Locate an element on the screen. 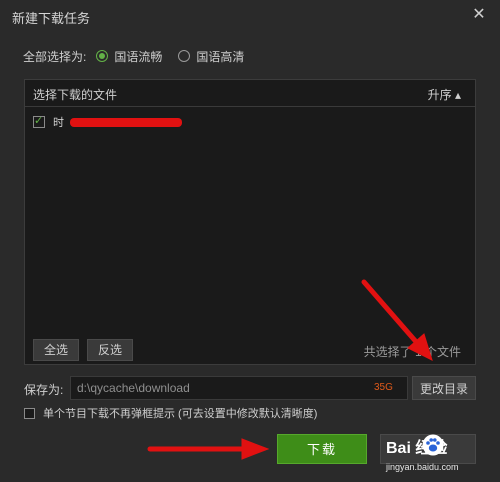 The height and width of the screenshot is (482, 500). arrow-to-download is located at coordinates (208, 449).